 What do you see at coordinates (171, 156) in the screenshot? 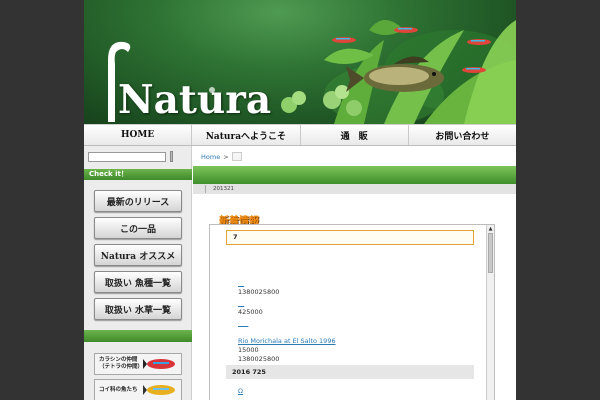
I see `search-button` at bounding box center [171, 156].